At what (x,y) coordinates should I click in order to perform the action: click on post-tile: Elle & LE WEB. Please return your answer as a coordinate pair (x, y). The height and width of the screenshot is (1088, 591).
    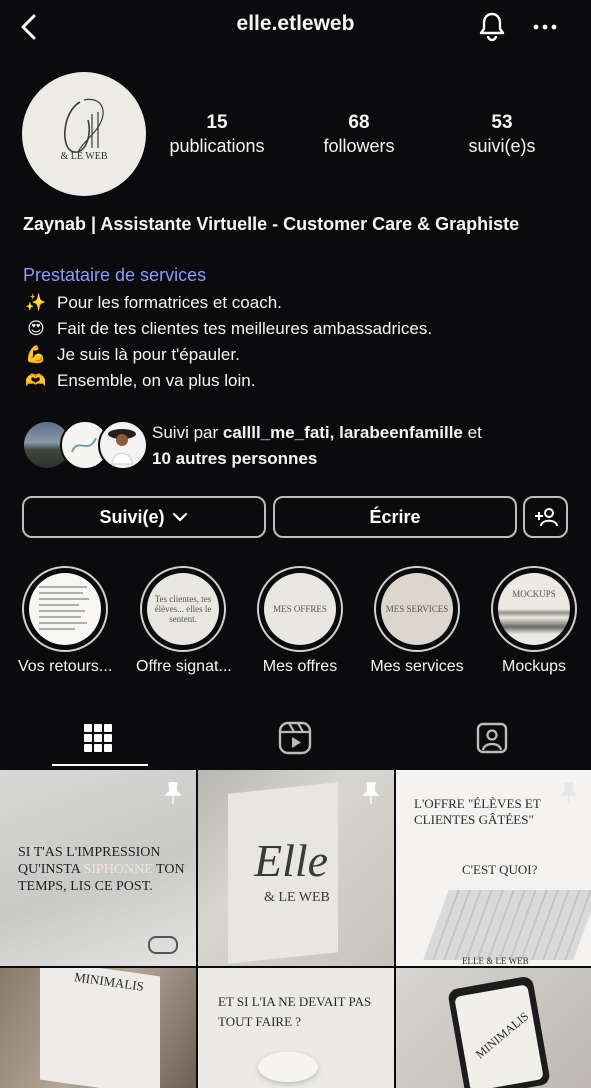
    Looking at the image, I should click on (296, 868).